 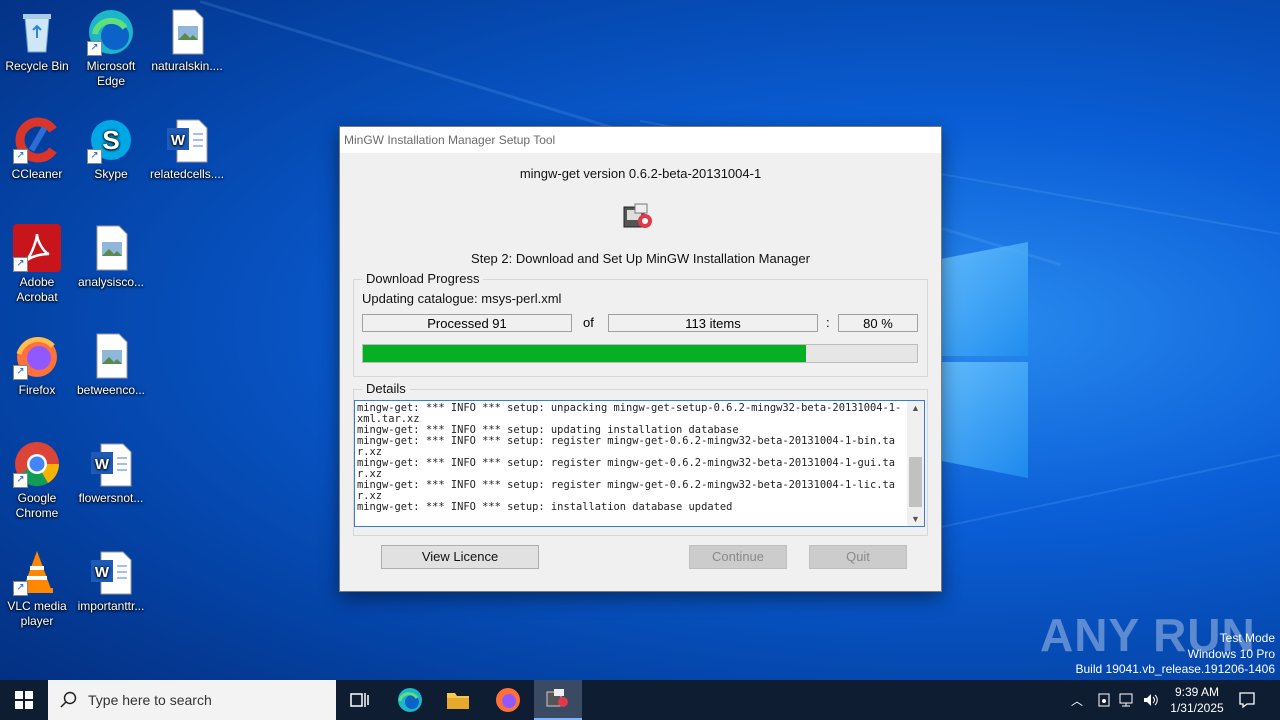 I want to click on vlc-icon: ↗, so click(x=37, y=572).